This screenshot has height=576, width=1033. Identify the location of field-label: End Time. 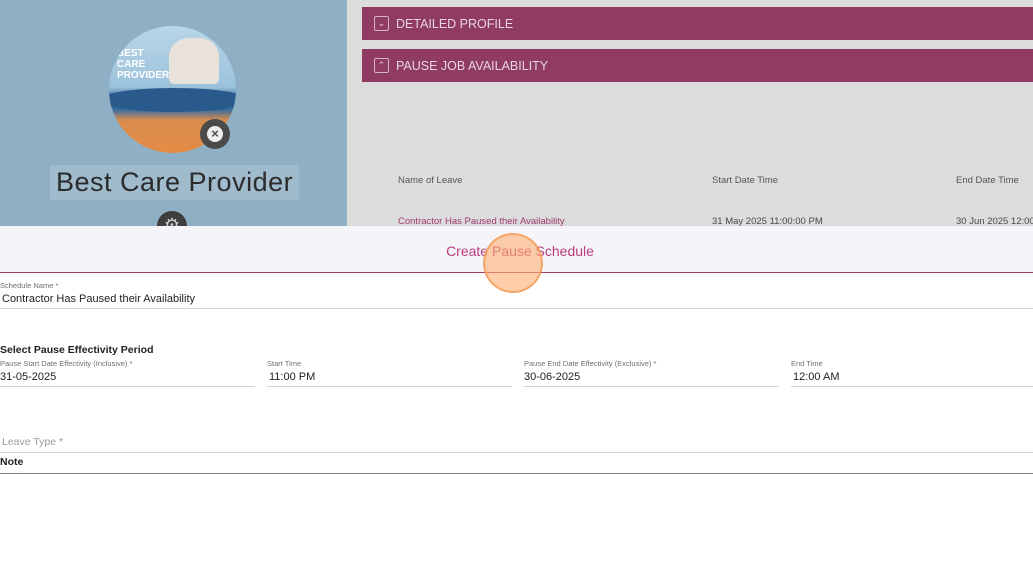
(807, 363).